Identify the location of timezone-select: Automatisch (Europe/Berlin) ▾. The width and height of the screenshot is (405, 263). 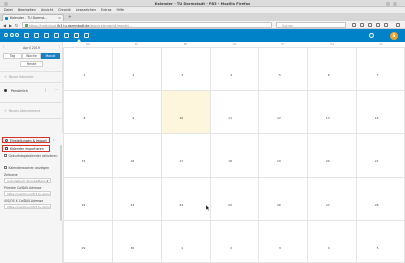
(27, 180).